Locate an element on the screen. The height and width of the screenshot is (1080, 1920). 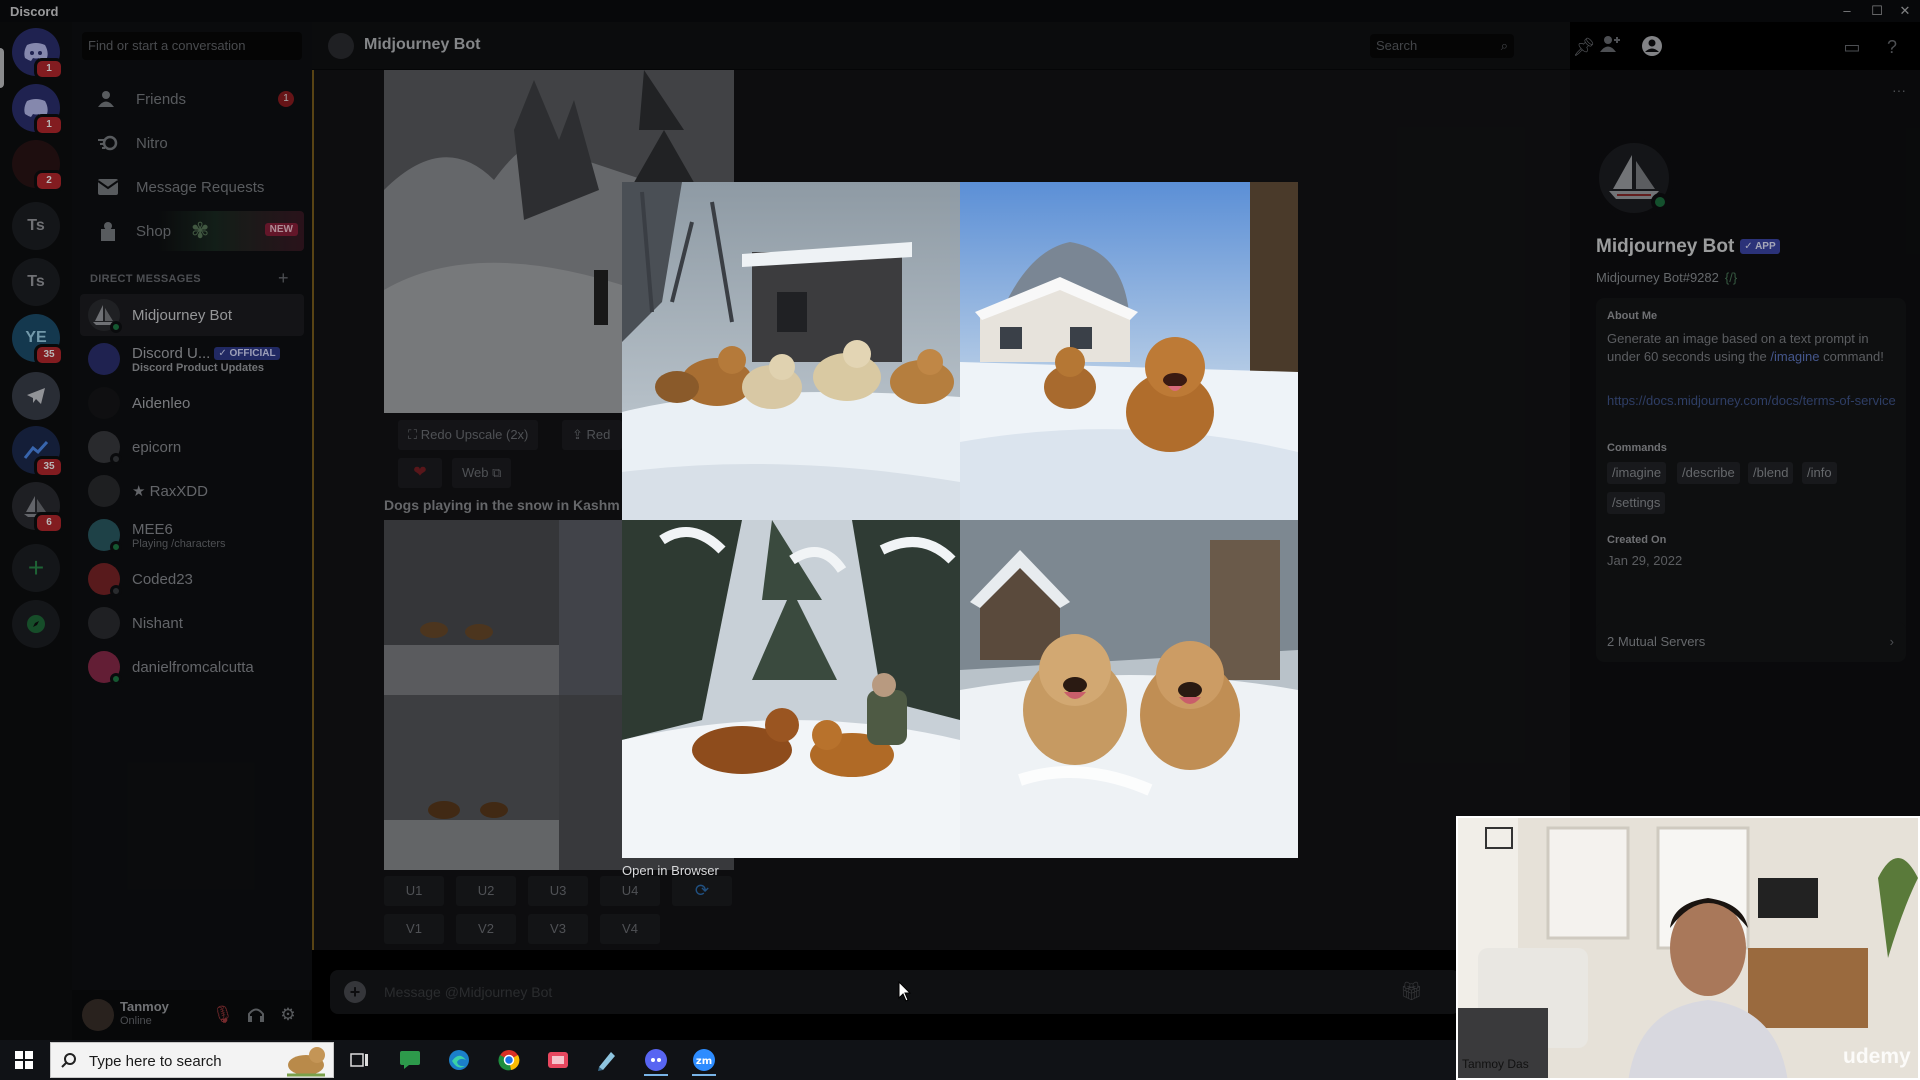
add-server-button: + is located at coordinates (36, 568).